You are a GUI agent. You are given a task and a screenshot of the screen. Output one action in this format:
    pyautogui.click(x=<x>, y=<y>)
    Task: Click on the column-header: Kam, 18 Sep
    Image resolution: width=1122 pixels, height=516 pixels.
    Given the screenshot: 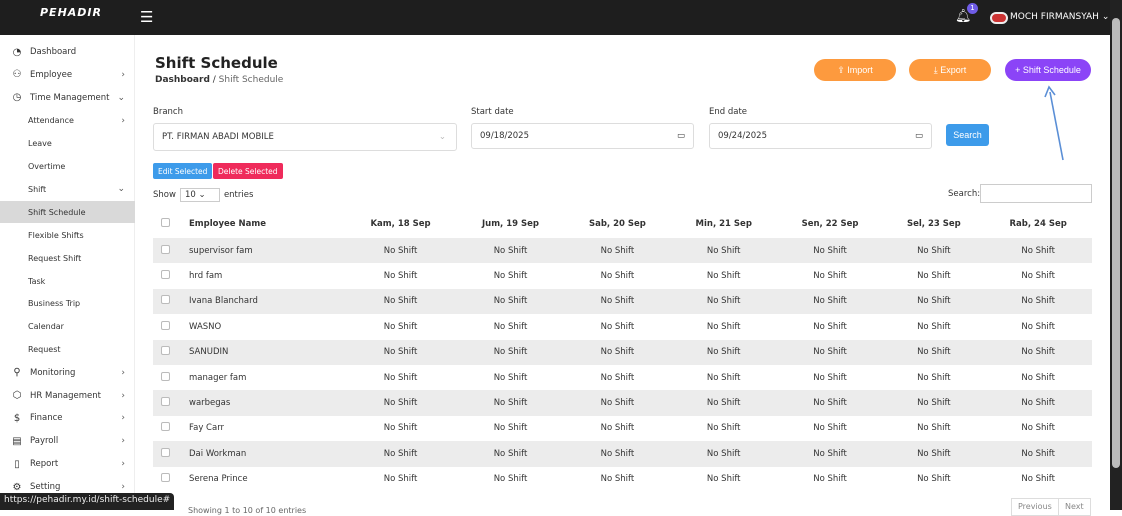 What is the action you would take?
    pyautogui.click(x=400, y=224)
    